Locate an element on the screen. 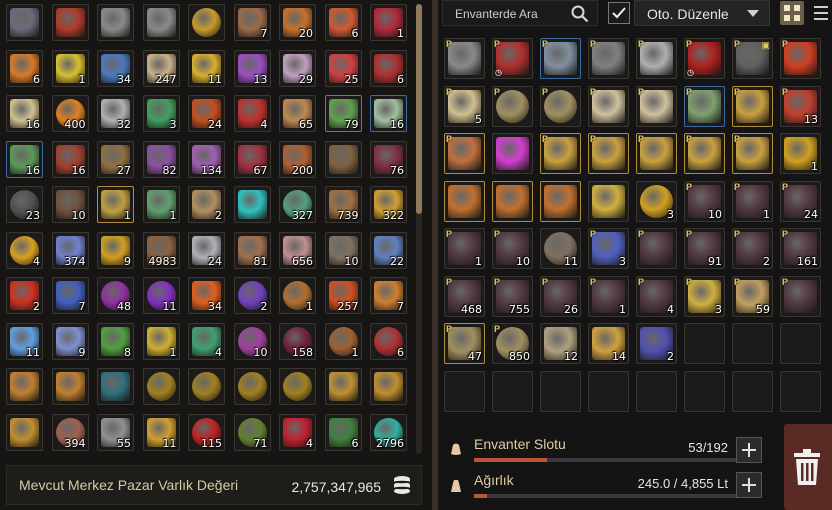 The height and width of the screenshot is (510, 832). inventory-slot: 2796 is located at coordinates (388, 432).